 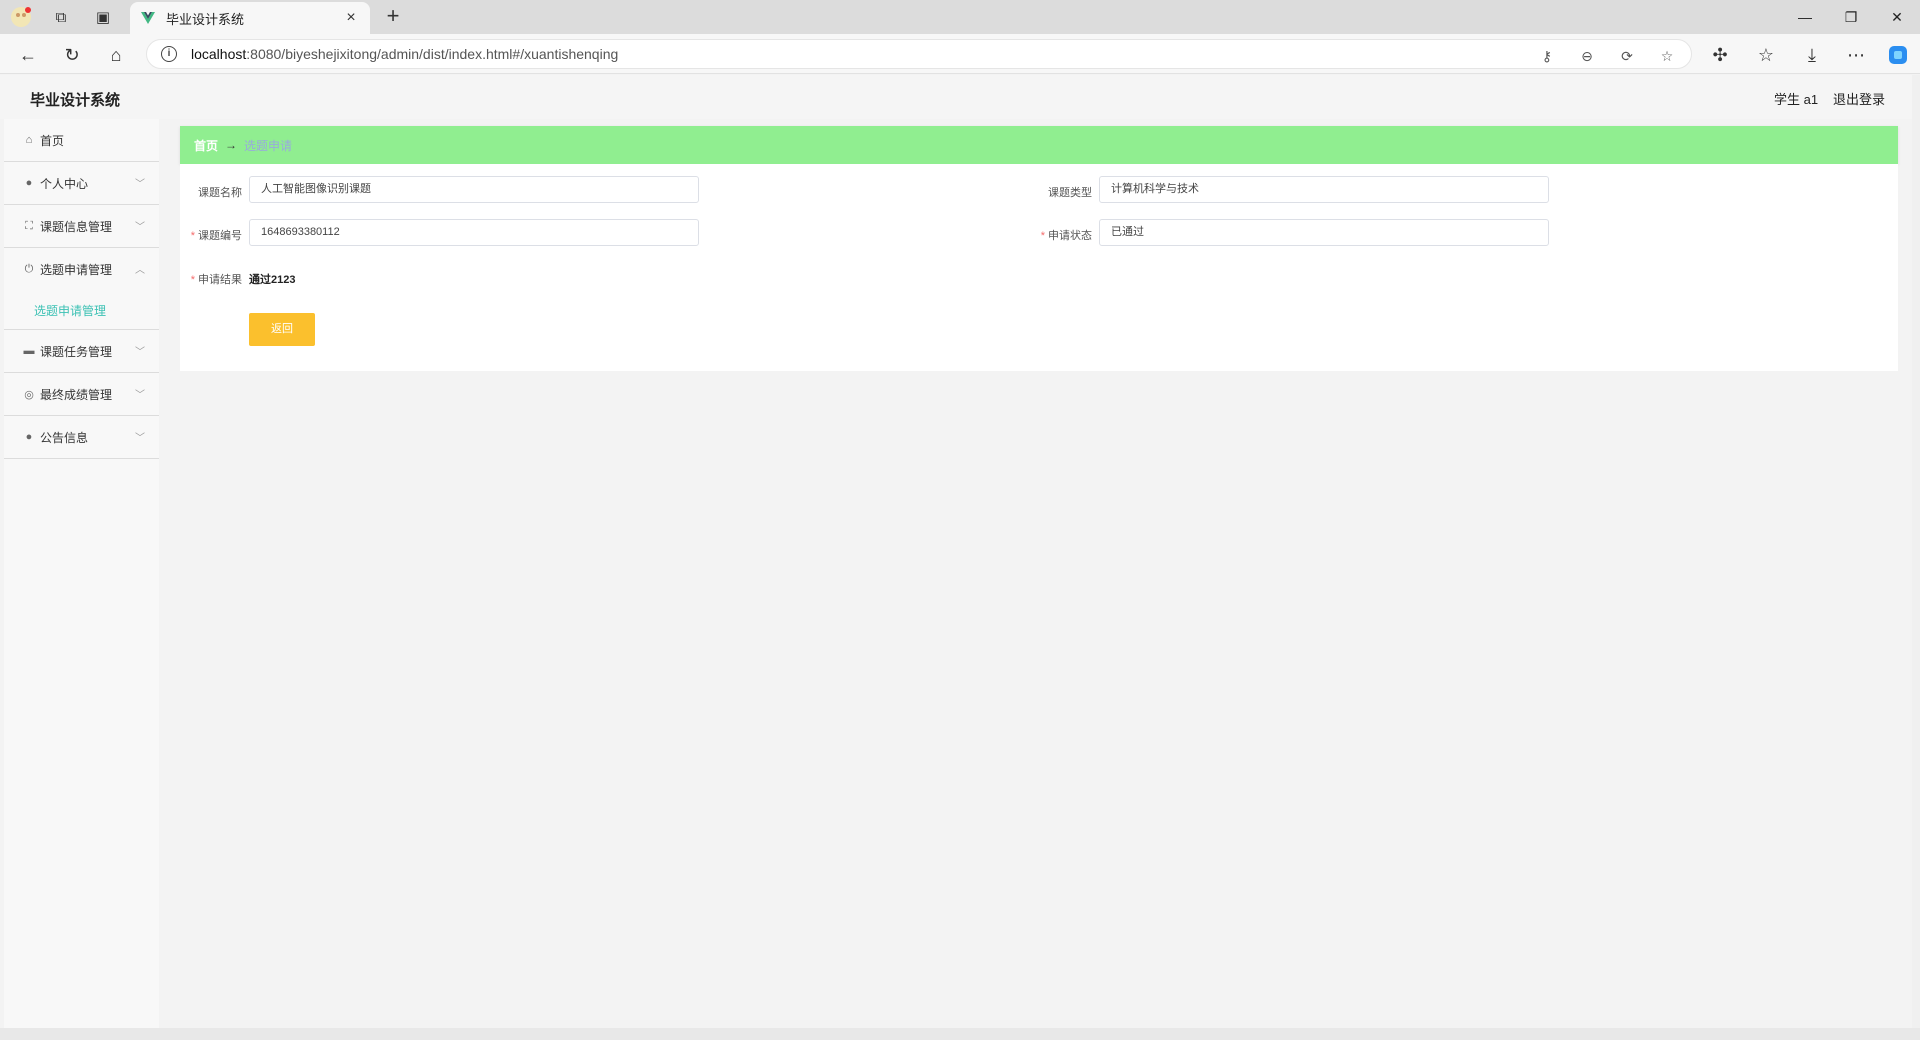 What do you see at coordinates (76, 394) in the screenshot?
I see `sidebar-item-label: 最终成绩管理` at bounding box center [76, 394].